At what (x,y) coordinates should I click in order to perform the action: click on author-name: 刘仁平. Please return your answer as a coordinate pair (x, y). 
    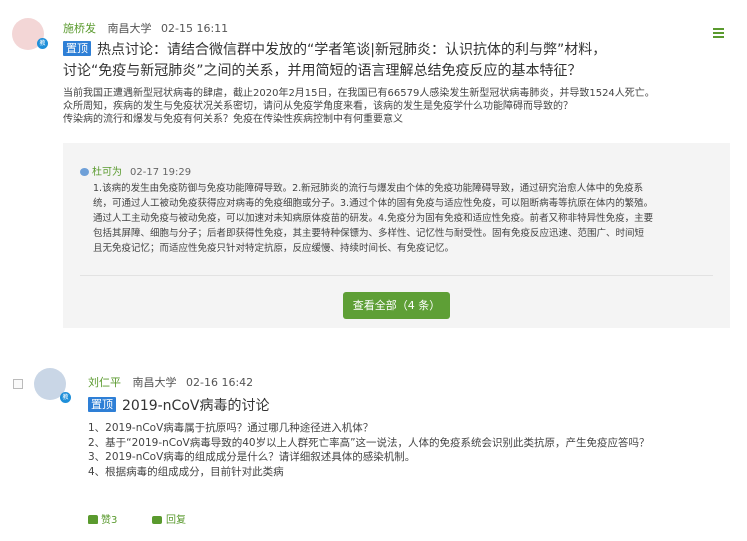
    Looking at the image, I should click on (104, 382).